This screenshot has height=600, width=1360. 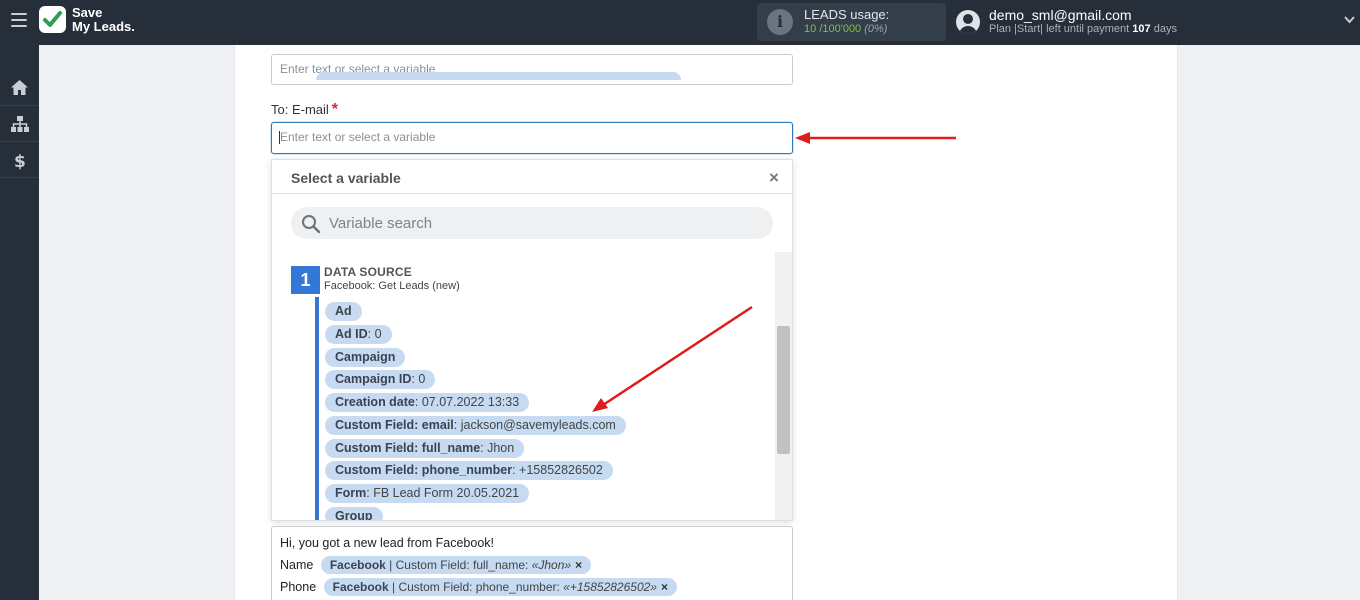 I want to click on sidebar-item-integrations, so click(x=19, y=124).